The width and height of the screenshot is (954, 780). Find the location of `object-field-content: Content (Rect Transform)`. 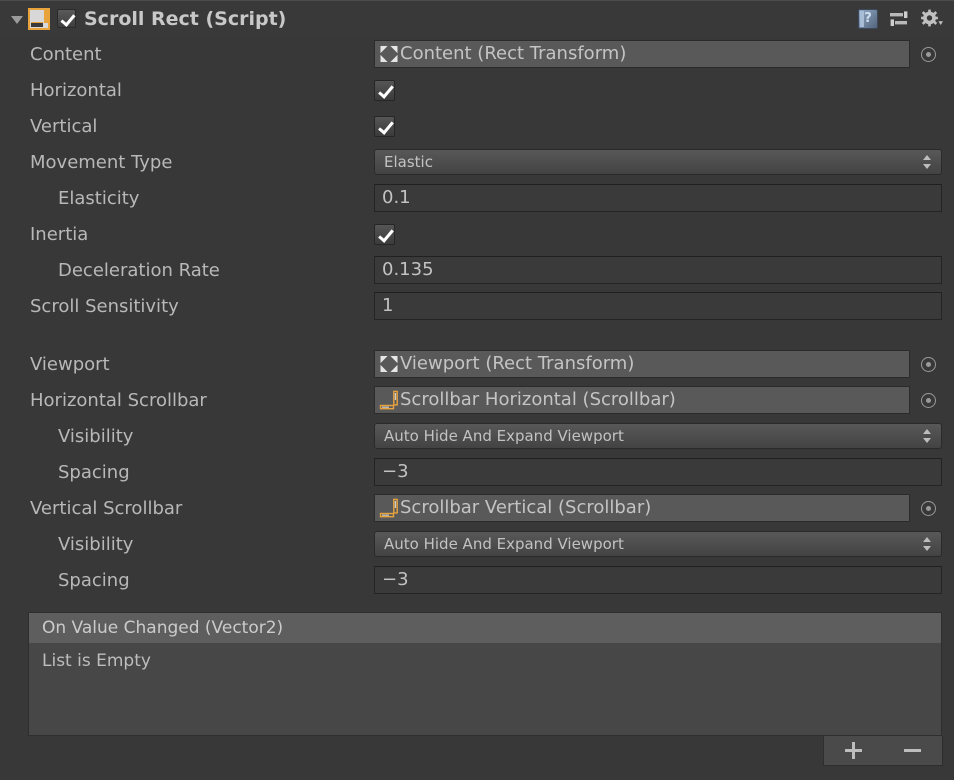

object-field-content: Content (Rect Transform) is located at coordinates (642, 54).